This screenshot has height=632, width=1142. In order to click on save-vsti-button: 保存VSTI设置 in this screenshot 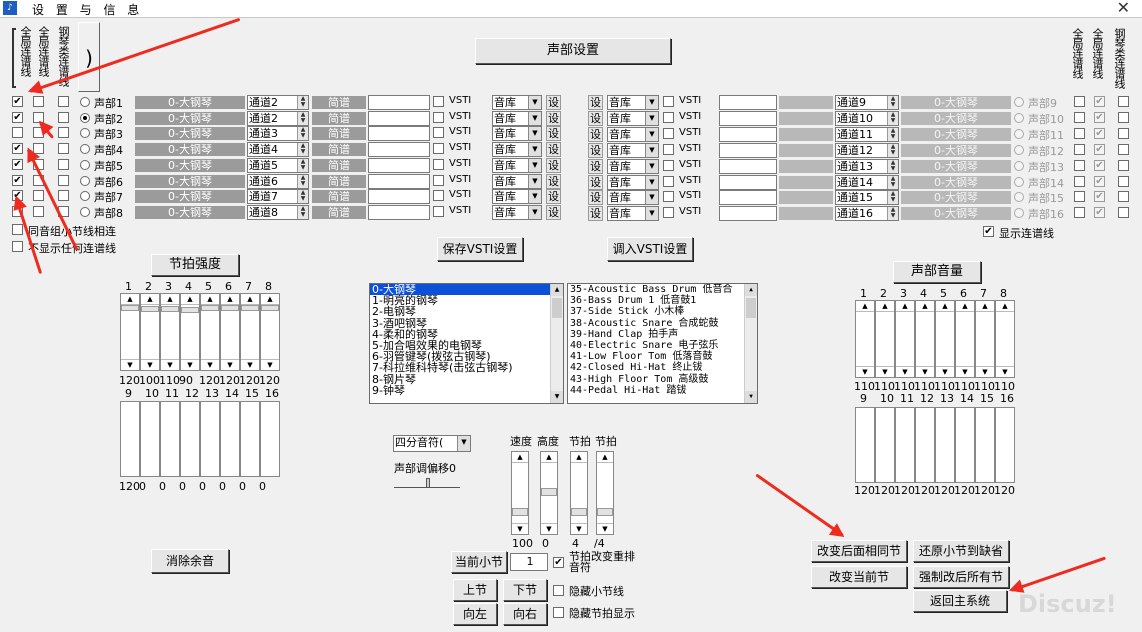, I will do `click(480, 249)`.